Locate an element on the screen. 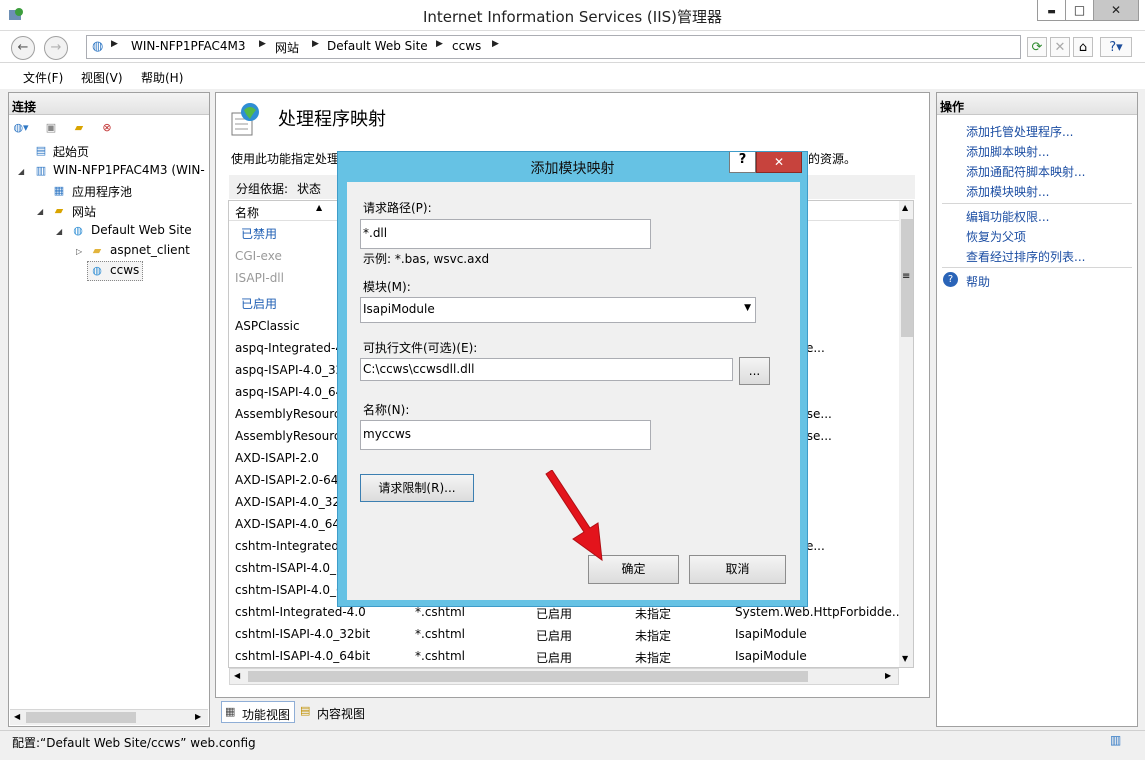 The height and width of the screenshot is (760, 1145). back-button: ← is located at coordinates (23, 48).